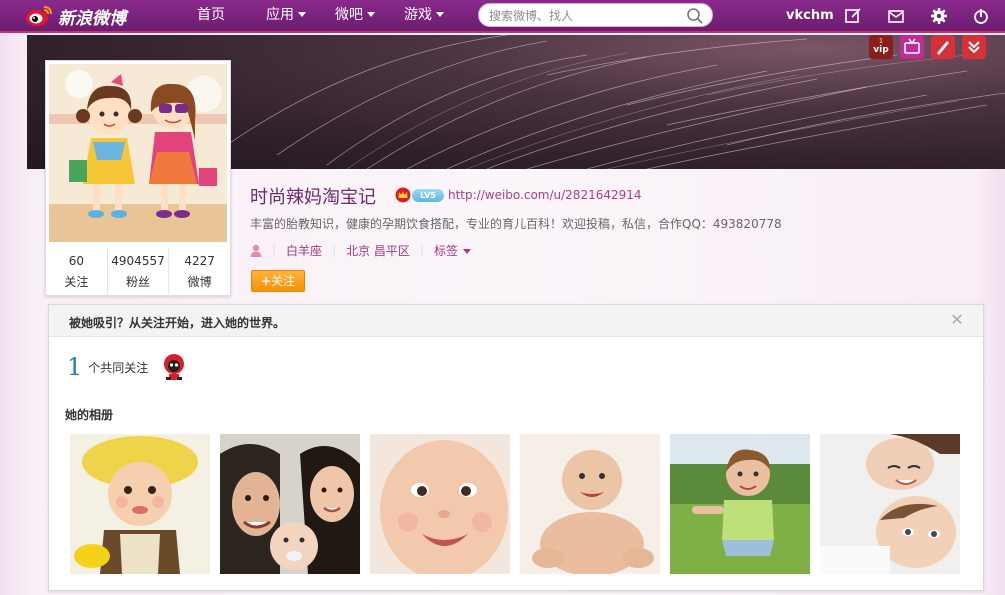 The image size is (1005, 595). Describe the element at coordinates (76, 282) in the screenshot. I see `stat-following-label: 关注` at that location.